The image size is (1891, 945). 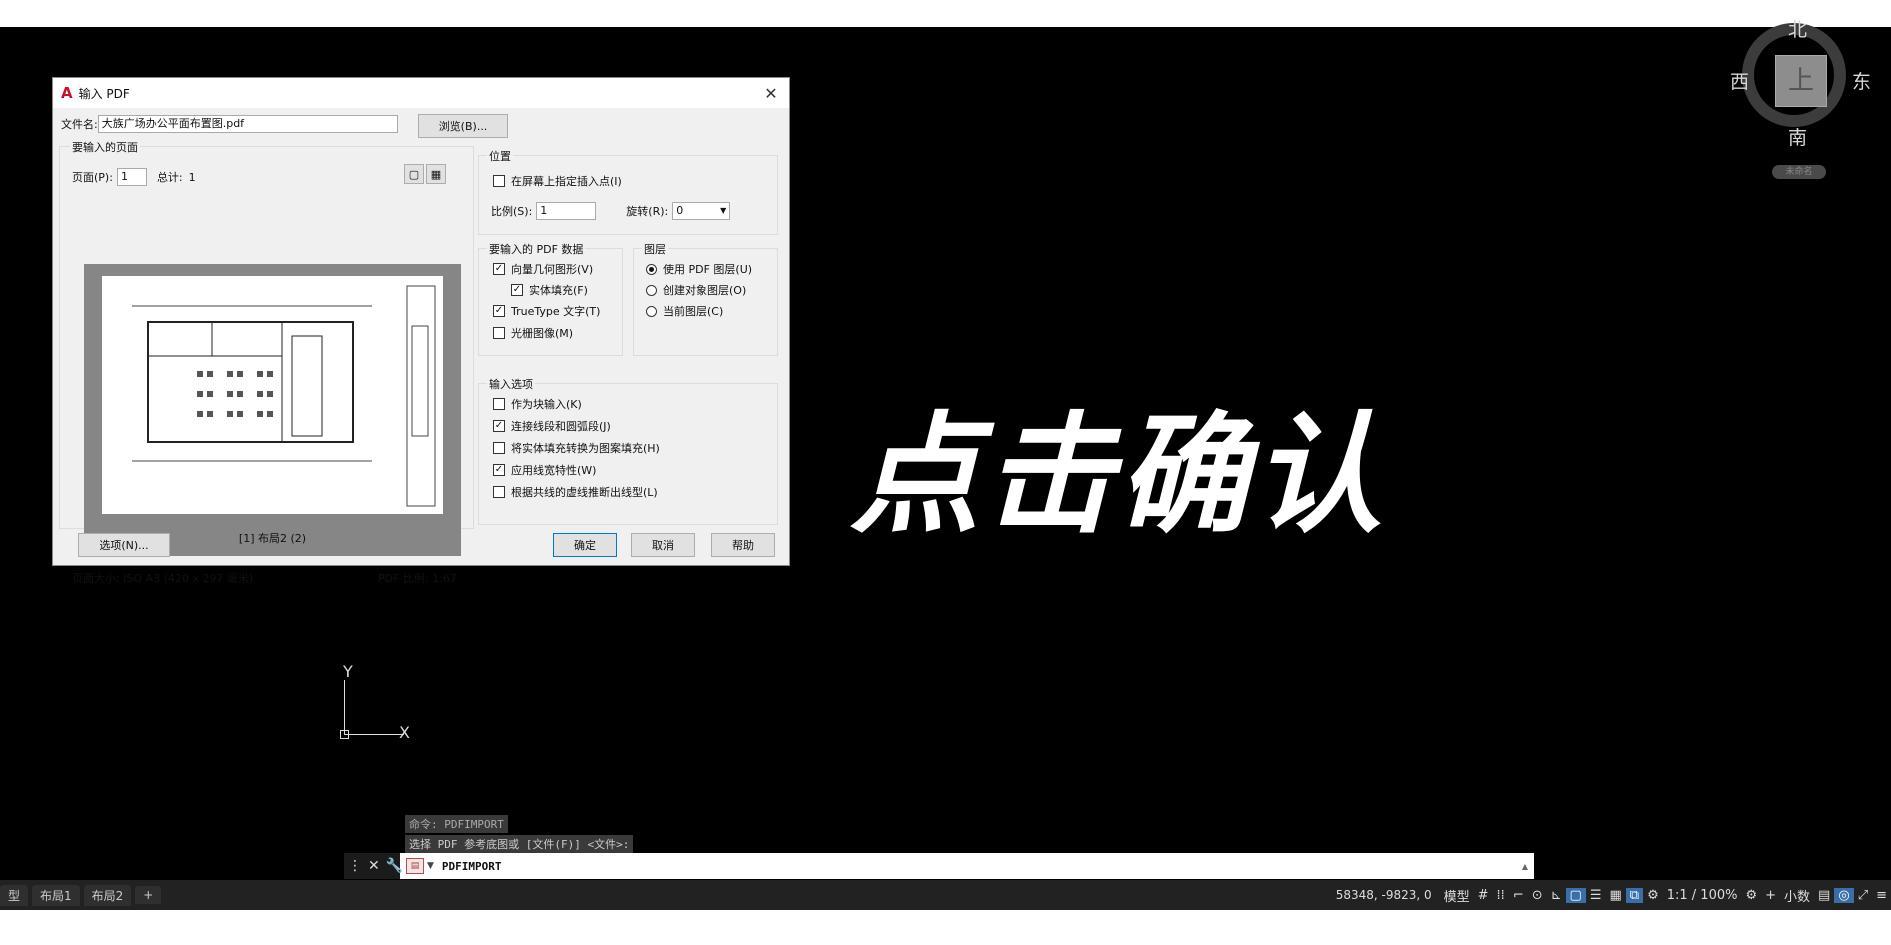 I want to click on page-field: 1, so click(x=131, y=177).